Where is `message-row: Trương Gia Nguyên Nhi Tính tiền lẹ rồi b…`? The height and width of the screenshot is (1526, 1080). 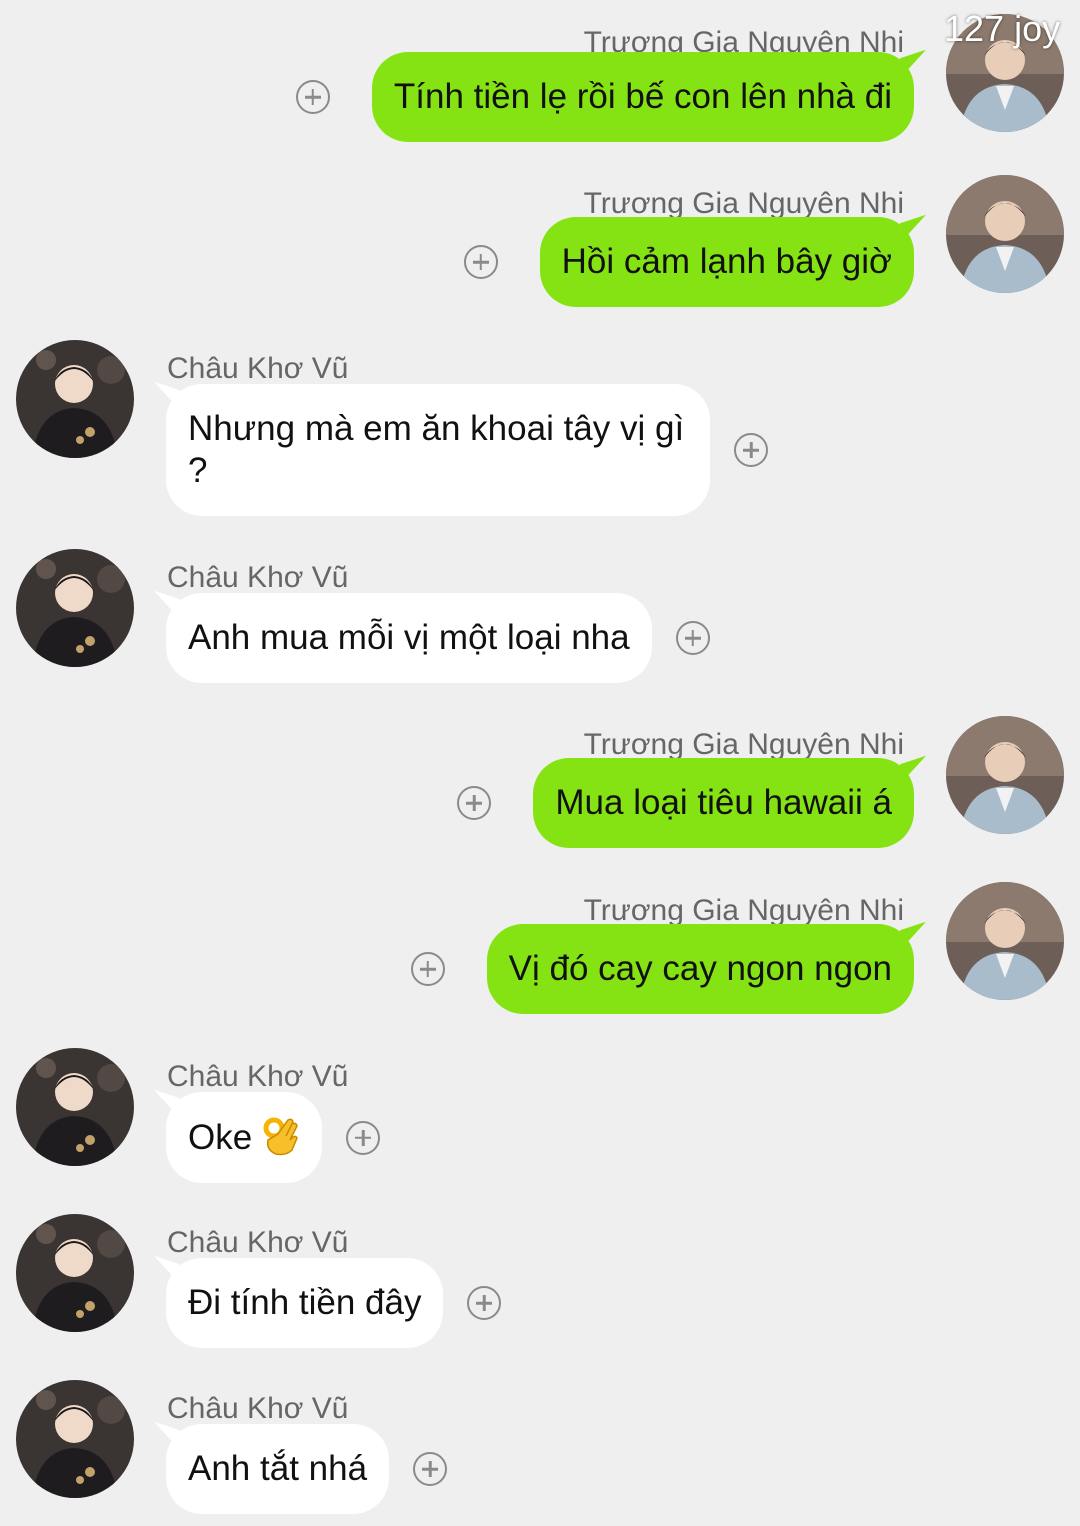
message-row: Trương Gia Nguyên Nhi Tính tiền lẹ rồi b… is located at coordinates (540, 79).